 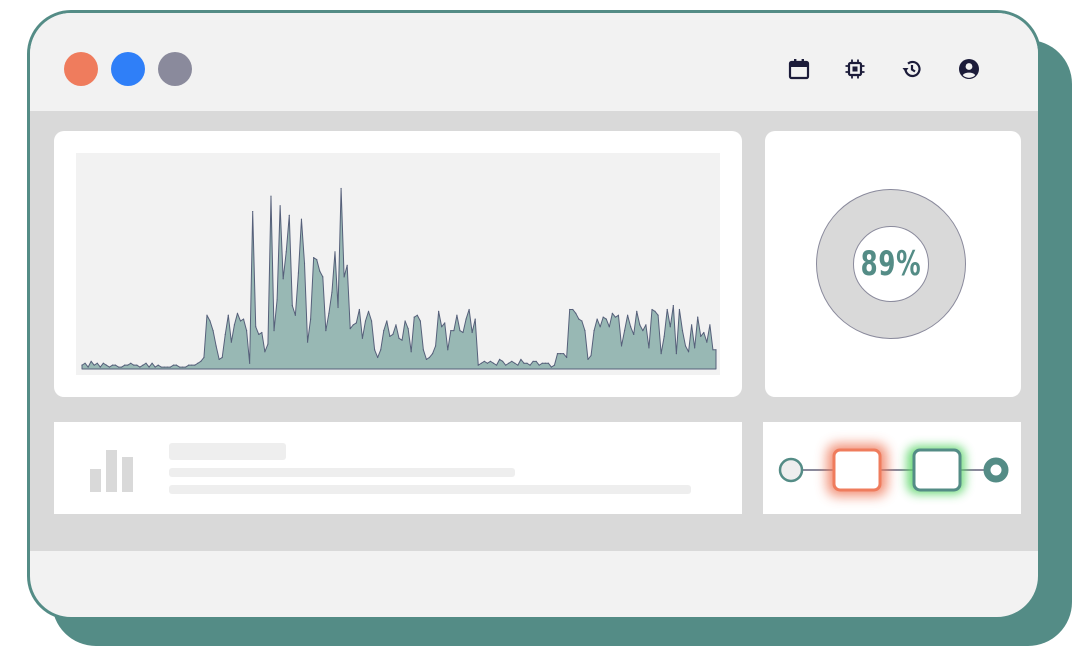 What do you see at coordinates (128, 69) in the screenshot?
I see `minimize-window-button` at bounding box center [128, 69].